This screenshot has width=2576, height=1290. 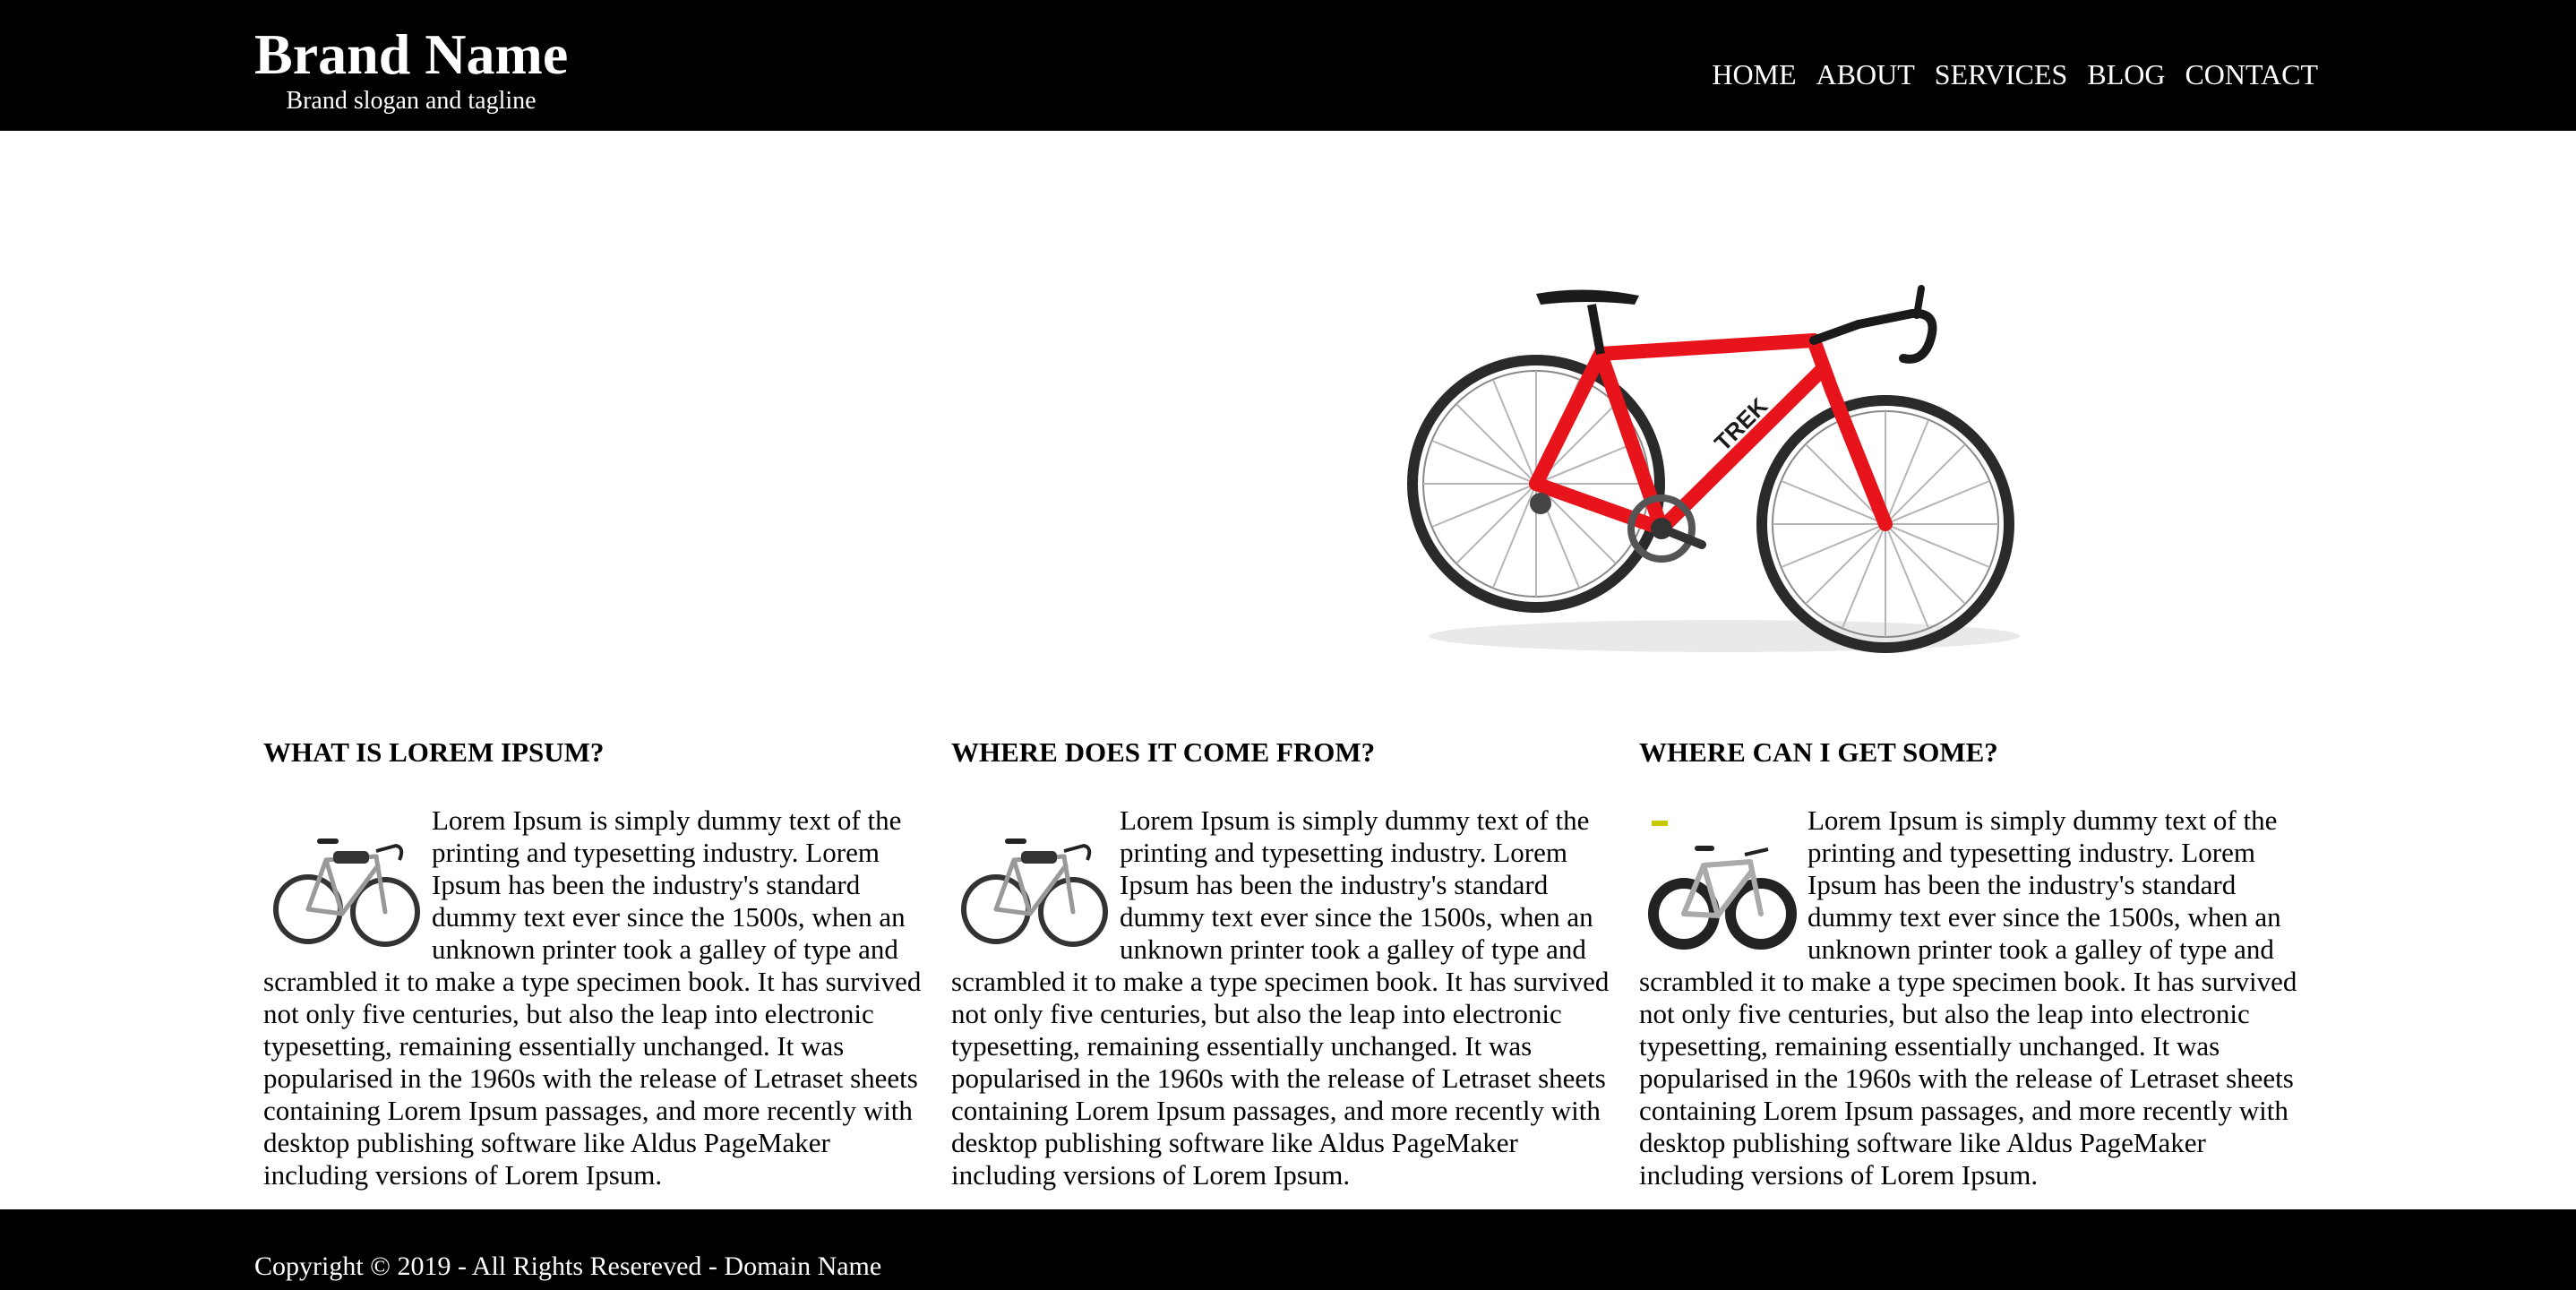 What do you see at coordinates (411, 101) in the screenshot?
I see `brand-slogan: Brand slogan and tagline` at bounding box center [411, 101].